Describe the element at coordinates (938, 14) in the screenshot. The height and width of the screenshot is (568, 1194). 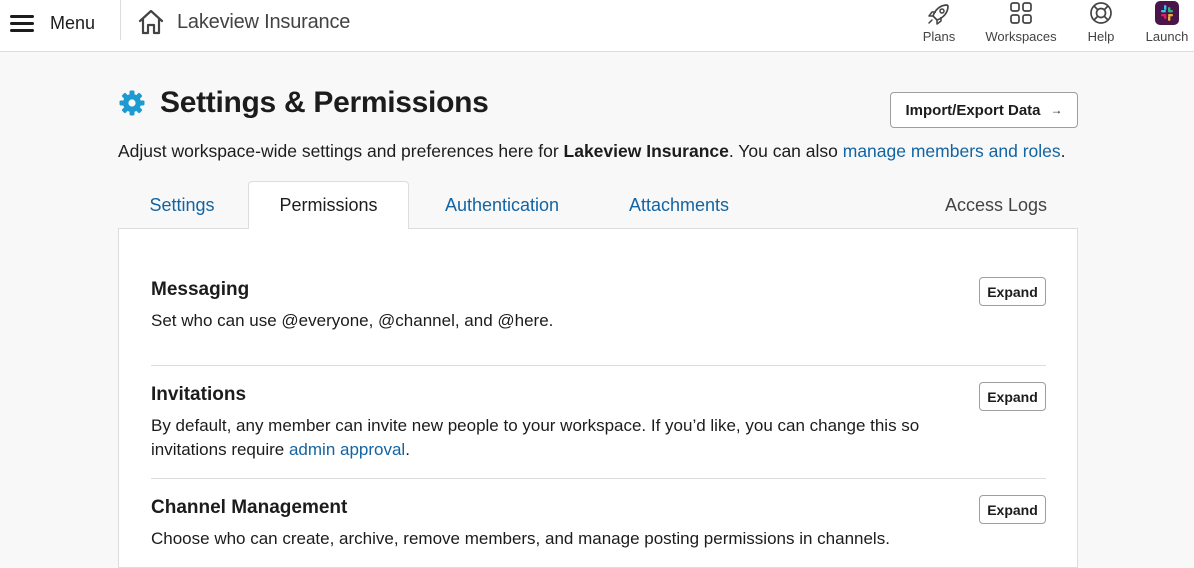
I see `rocket-icon` at that location.